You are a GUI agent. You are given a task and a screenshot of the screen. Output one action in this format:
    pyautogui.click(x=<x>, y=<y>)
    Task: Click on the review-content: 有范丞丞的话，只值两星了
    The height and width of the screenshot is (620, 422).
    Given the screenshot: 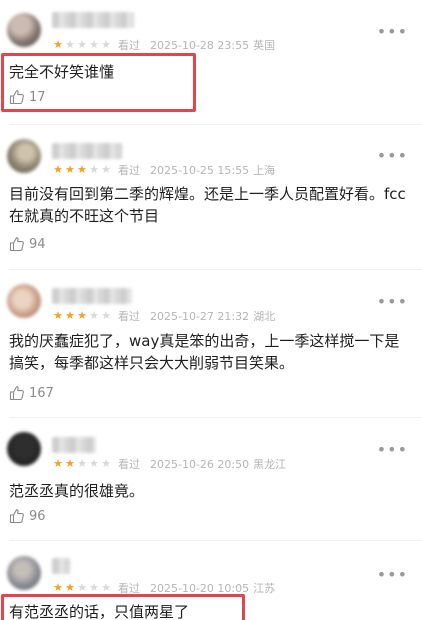 What is the action you would take?
    pyautogui.click(x=99, y=611)
    